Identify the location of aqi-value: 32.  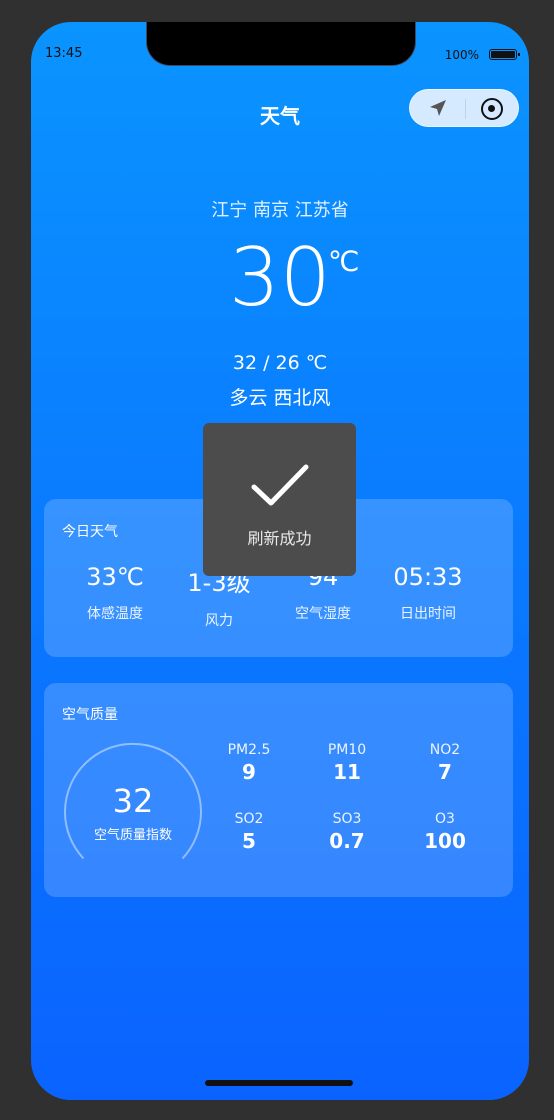
(133, 801).